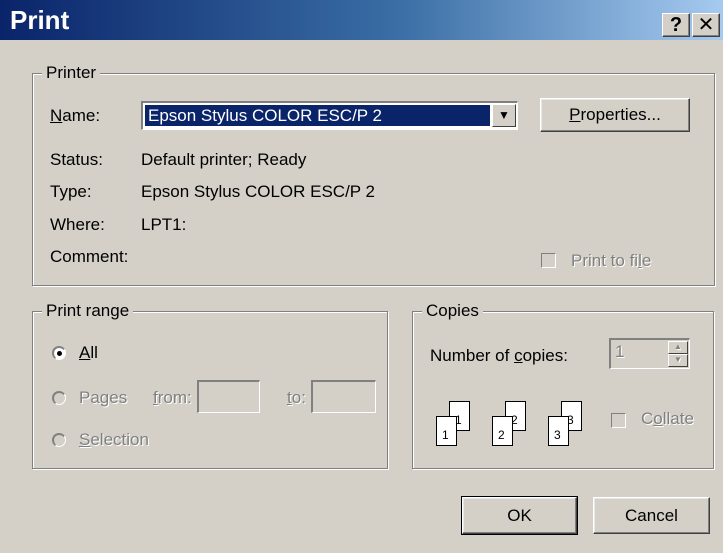 The image size is (723, 553). I want to click on spin-down-button: ▼, so click(678, 360).